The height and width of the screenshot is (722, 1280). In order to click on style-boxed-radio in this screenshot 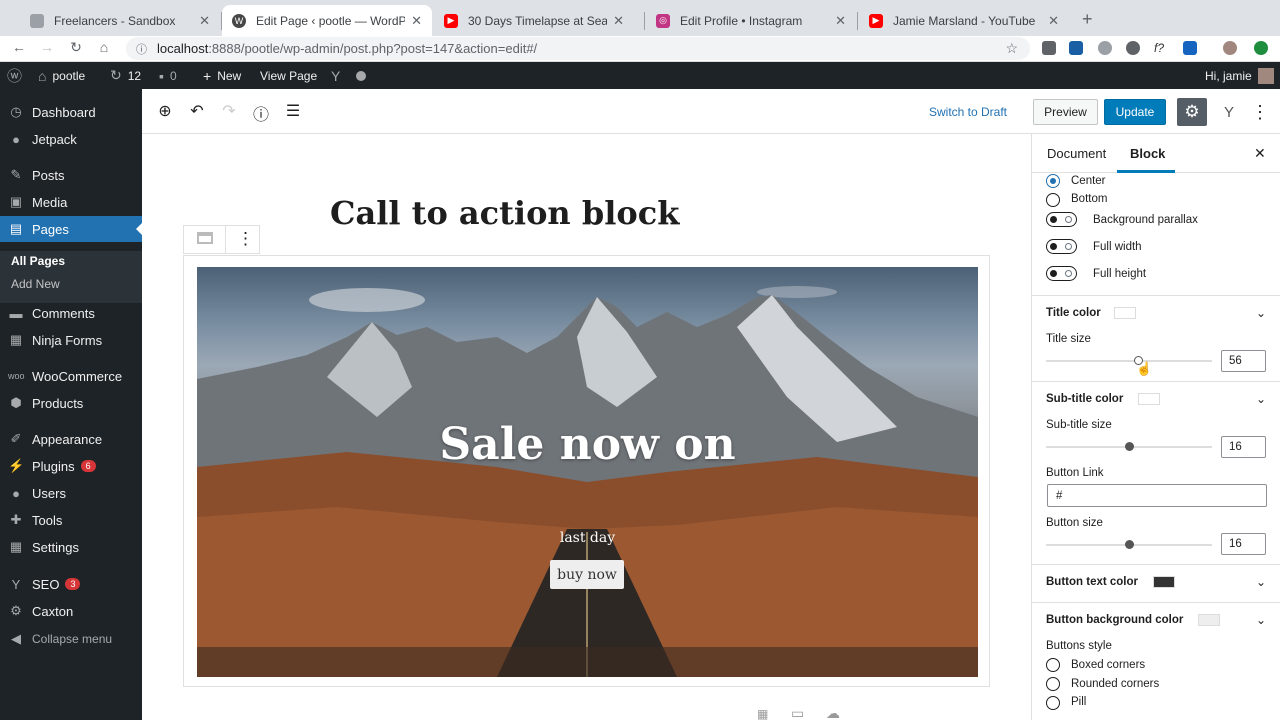, I will do `click(1053, 665)`.